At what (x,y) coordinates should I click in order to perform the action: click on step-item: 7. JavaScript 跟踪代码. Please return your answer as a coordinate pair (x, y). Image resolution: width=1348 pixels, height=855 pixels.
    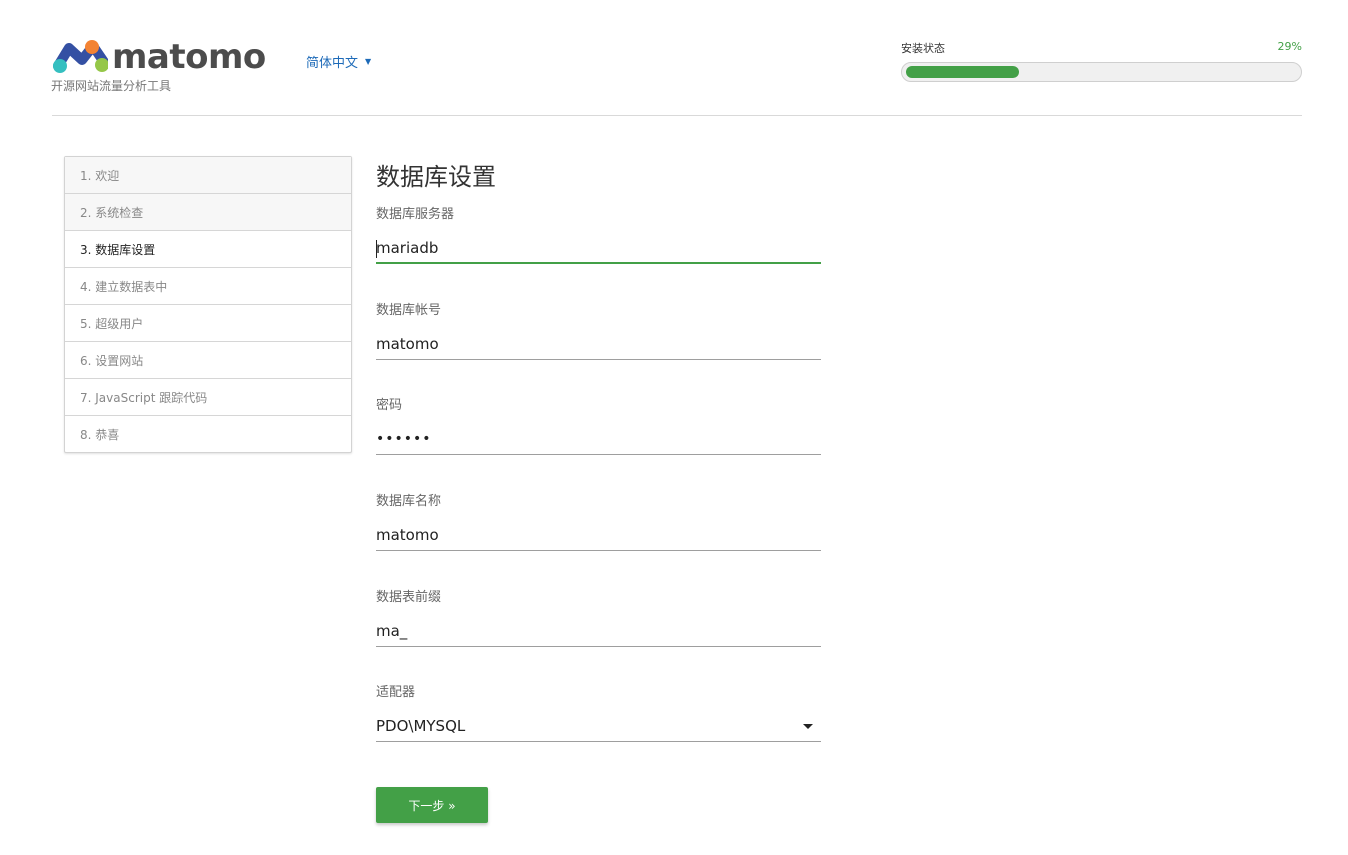
    Looking at the image, I should click on (208, 397).